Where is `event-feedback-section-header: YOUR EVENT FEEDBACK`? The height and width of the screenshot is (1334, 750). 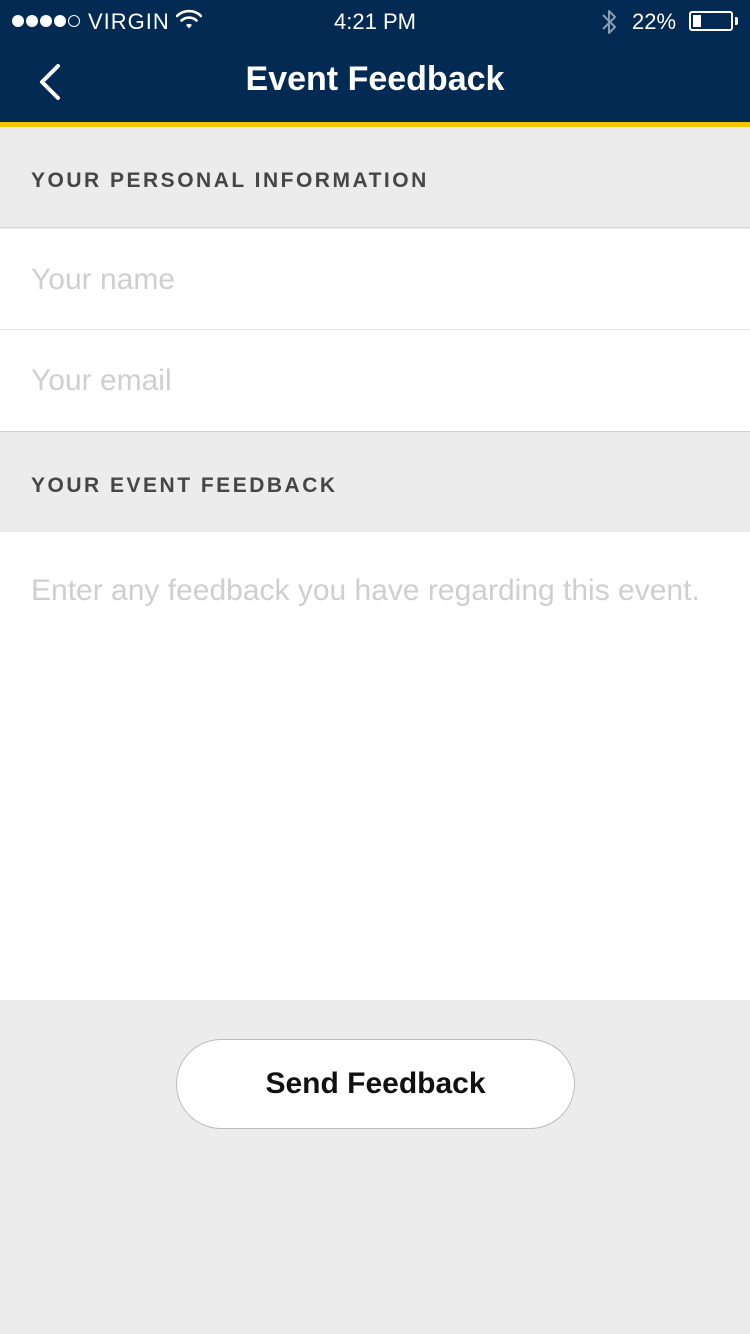
event-feedback-section-header: YOUR EVENT FEEDBACK is located at coordinates (375, 481).